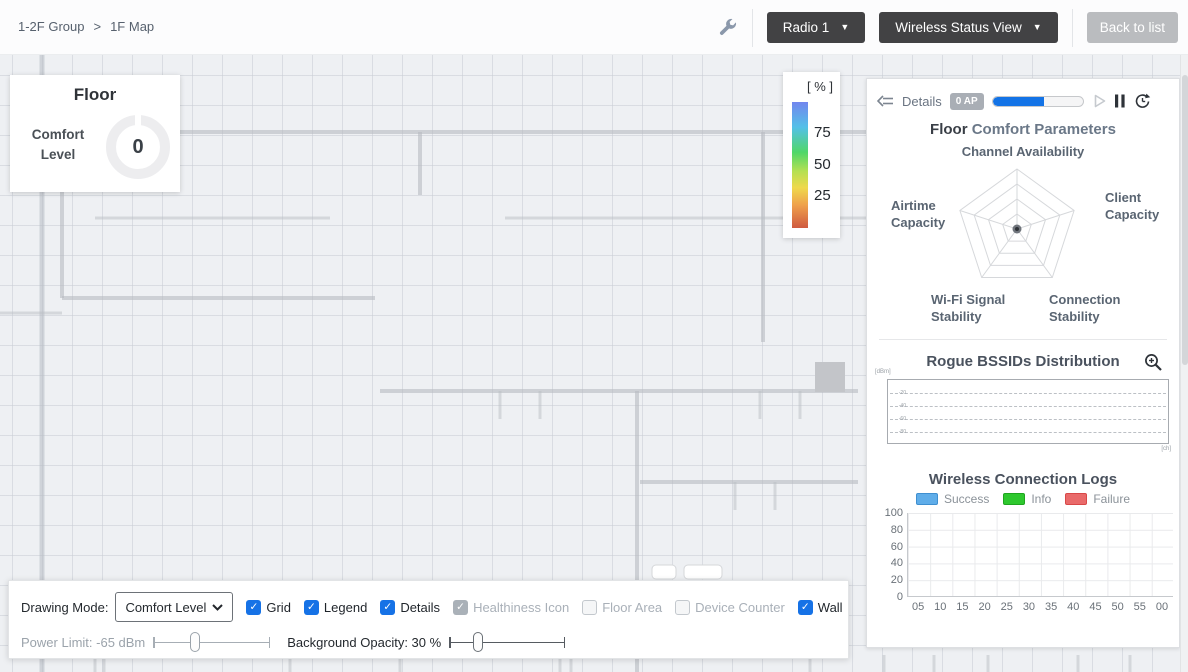 This screenshot has height=672, width=1188. Describe the element at coordinates (364, 642) in the screenshot. I see `background-opacity-label: Background Opacity: 30 %` at that location.